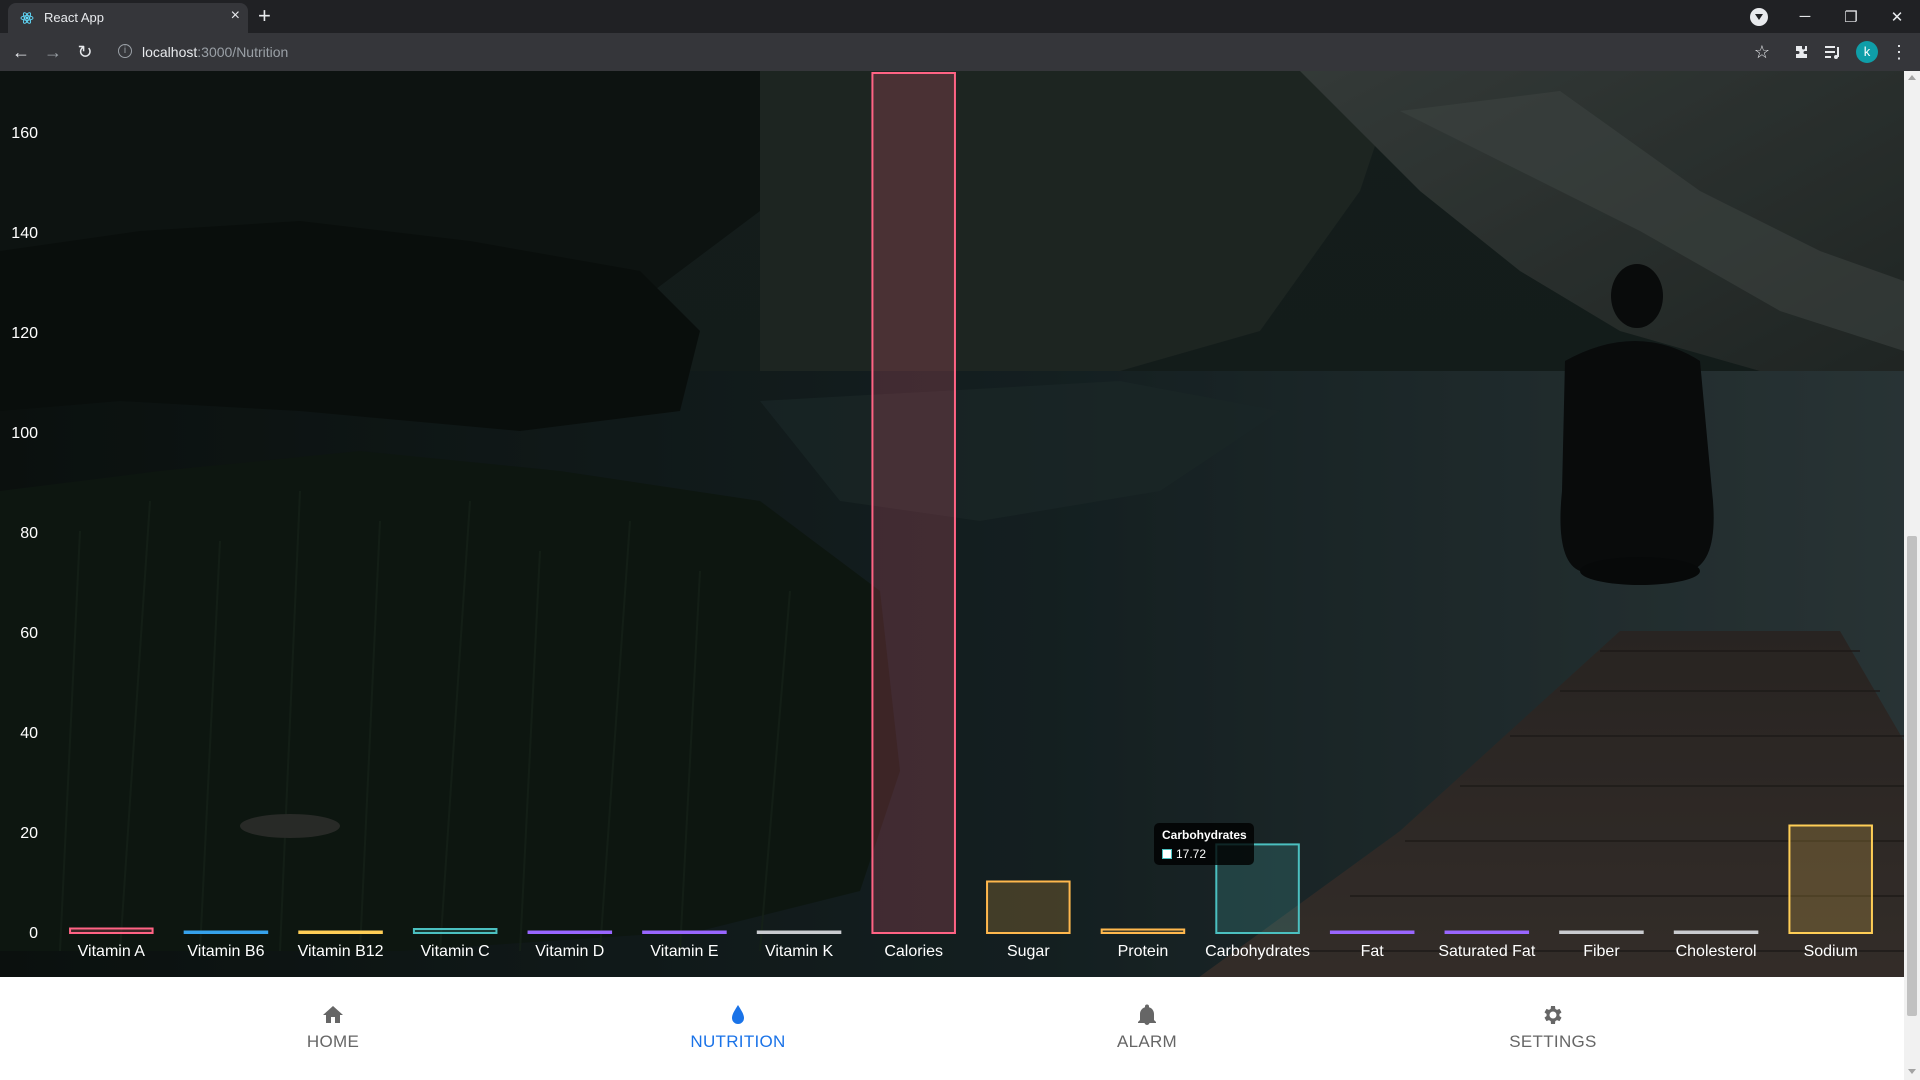  I want to click on chart-tooltip: Carbohydrates 17.72, so click(1204, 844).